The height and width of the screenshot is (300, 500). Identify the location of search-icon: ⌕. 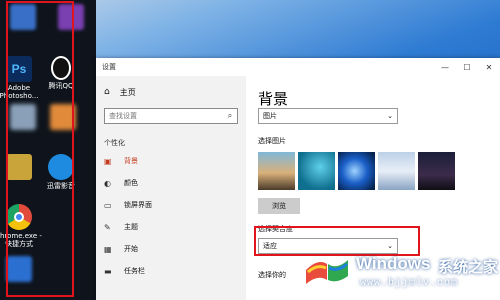
(230, 115).